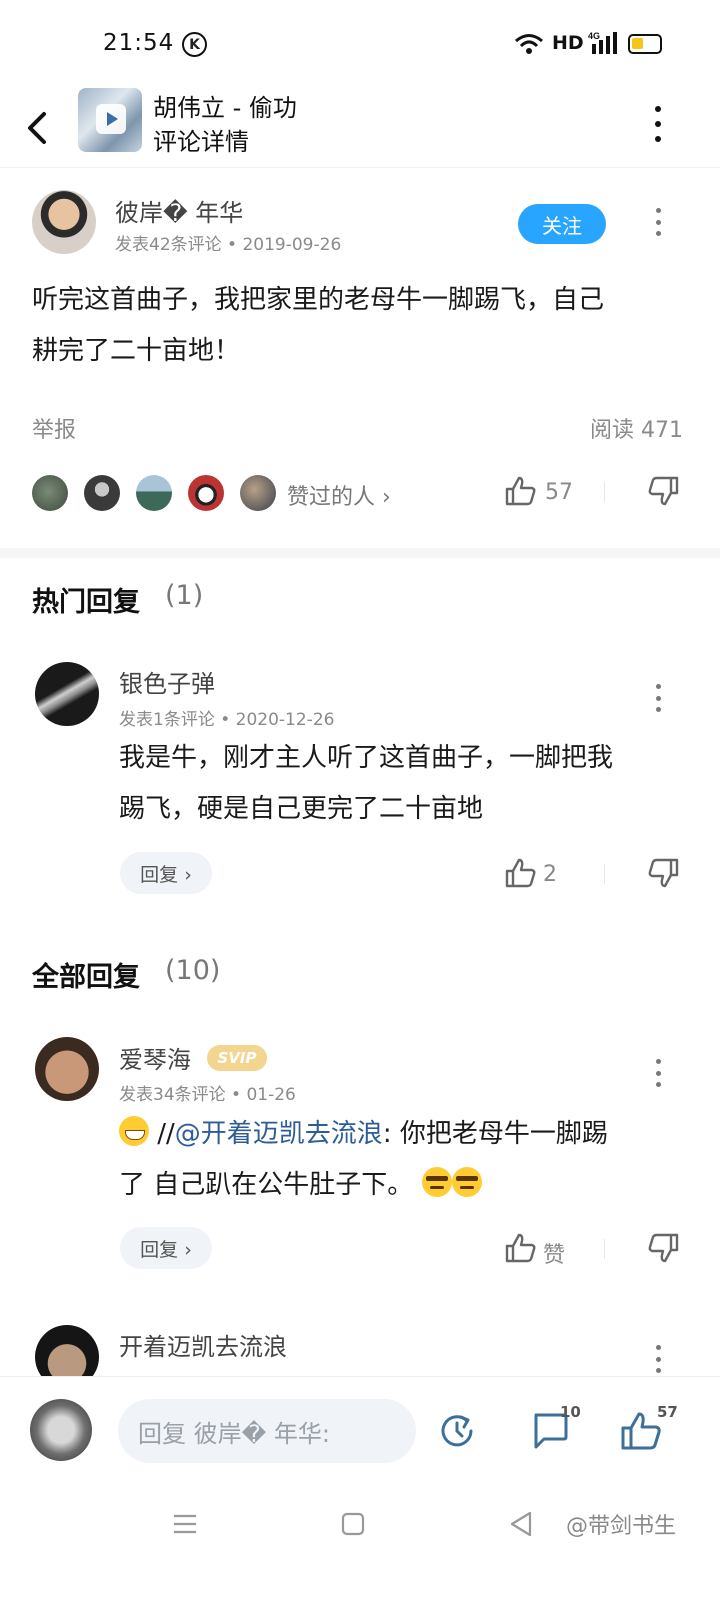 The image size is (720, 1600). I want to click on system-nav-bar, so click(360, 1545).